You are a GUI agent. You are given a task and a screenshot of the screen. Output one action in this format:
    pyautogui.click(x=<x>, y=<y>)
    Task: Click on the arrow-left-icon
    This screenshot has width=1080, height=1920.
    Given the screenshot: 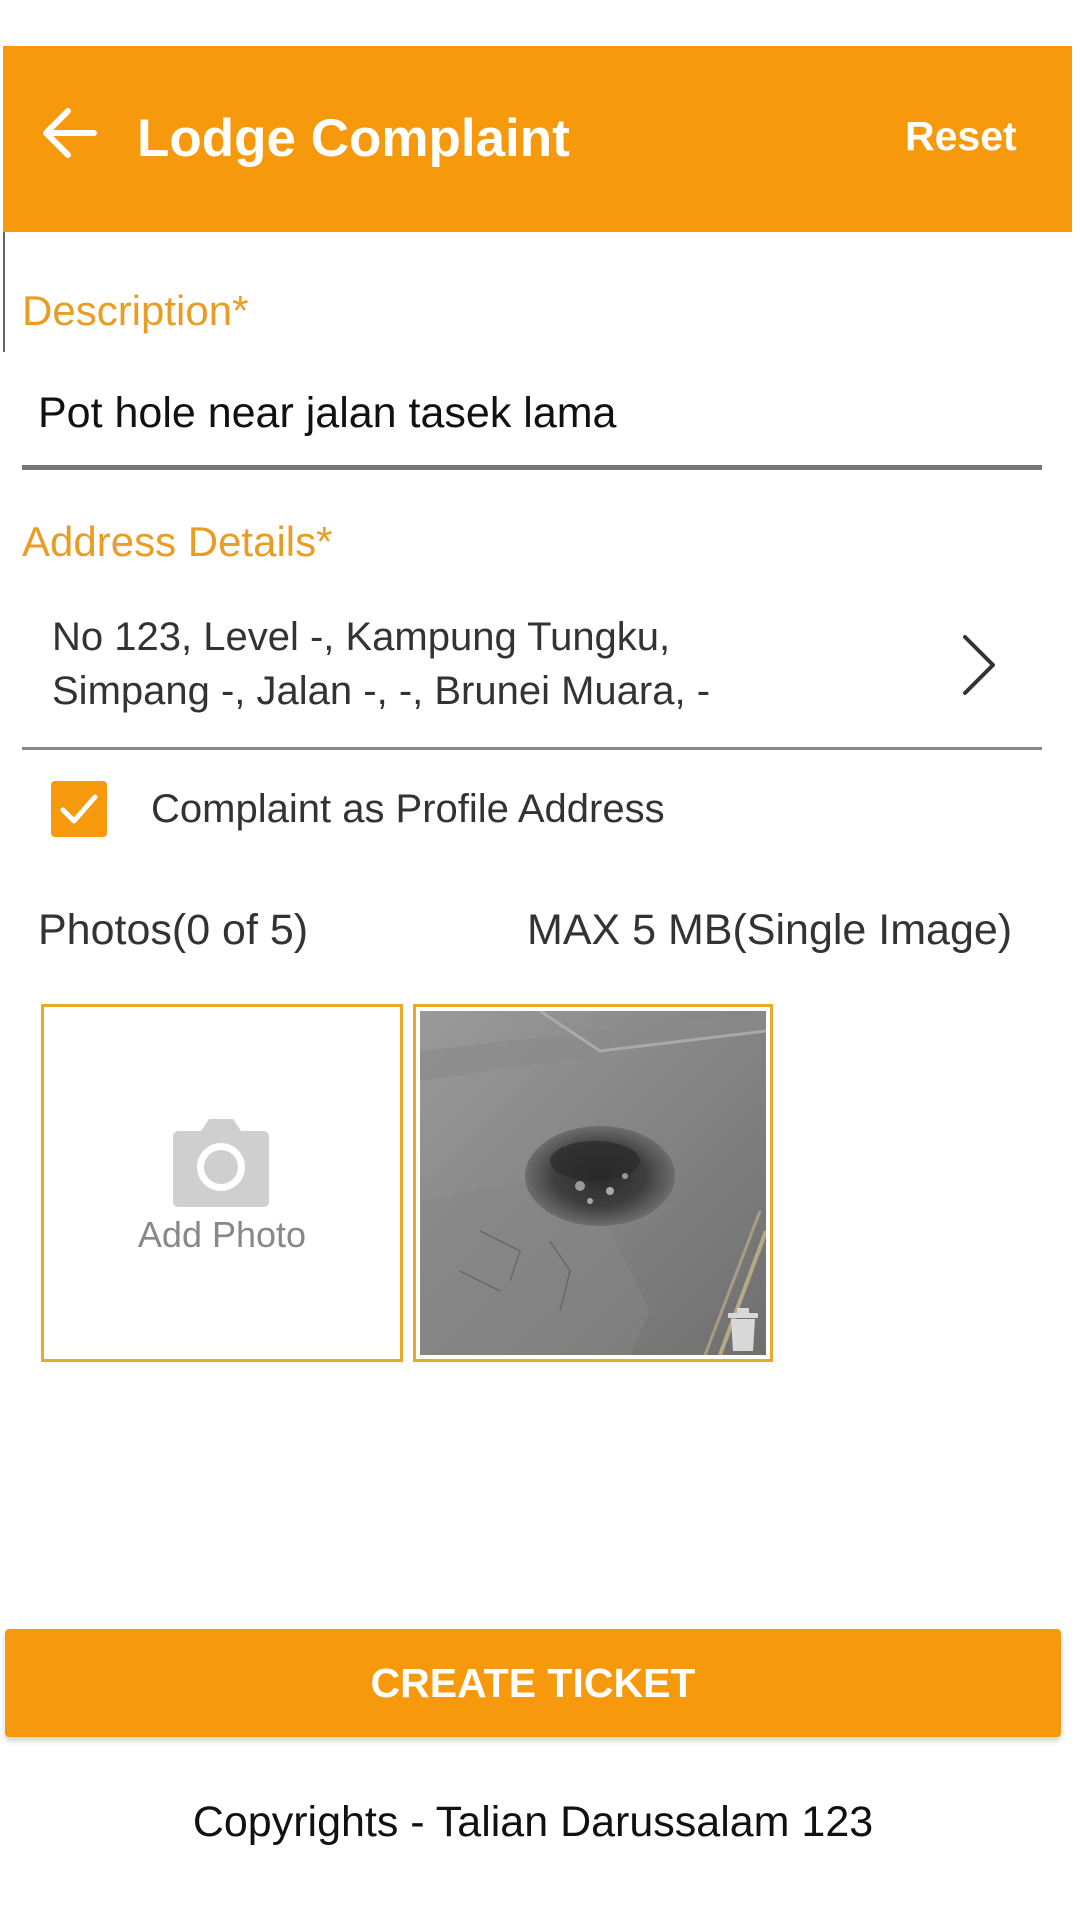 What is the action you would take?
    pyautogui.click(x=70, y=133)
    